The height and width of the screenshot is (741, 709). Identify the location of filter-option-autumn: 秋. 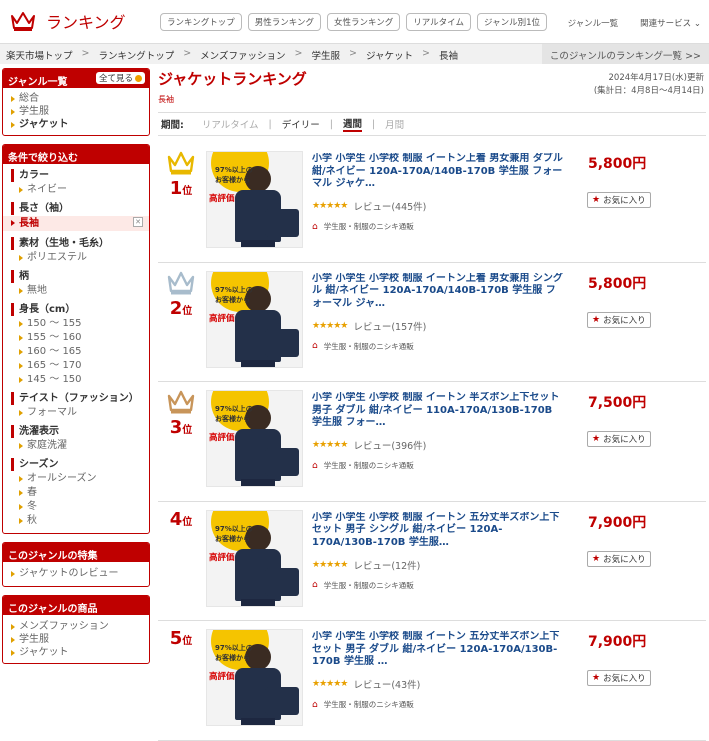
(77, 520).